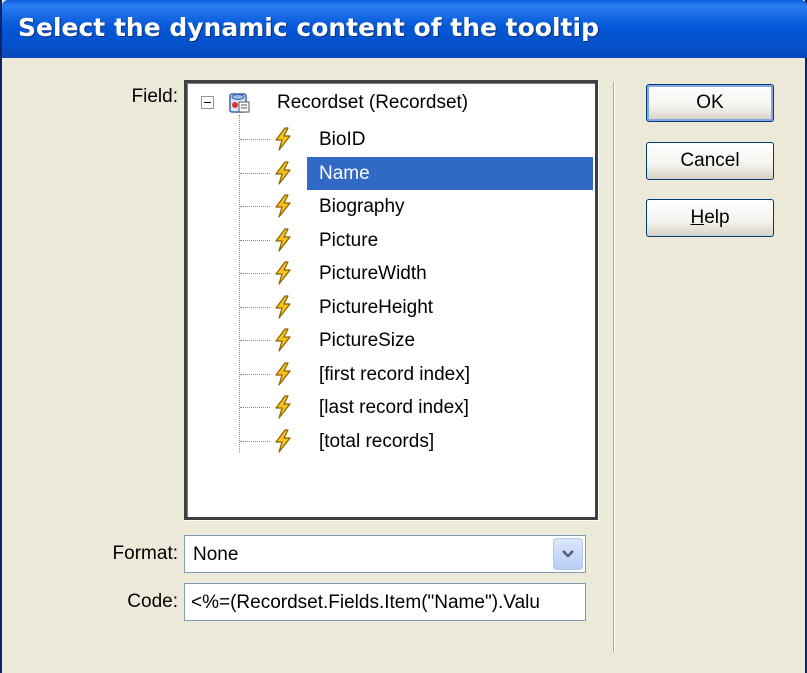  Describe the element at coordinates (154, 96) in the screenshot. I see `field-label: Field:` at that location.